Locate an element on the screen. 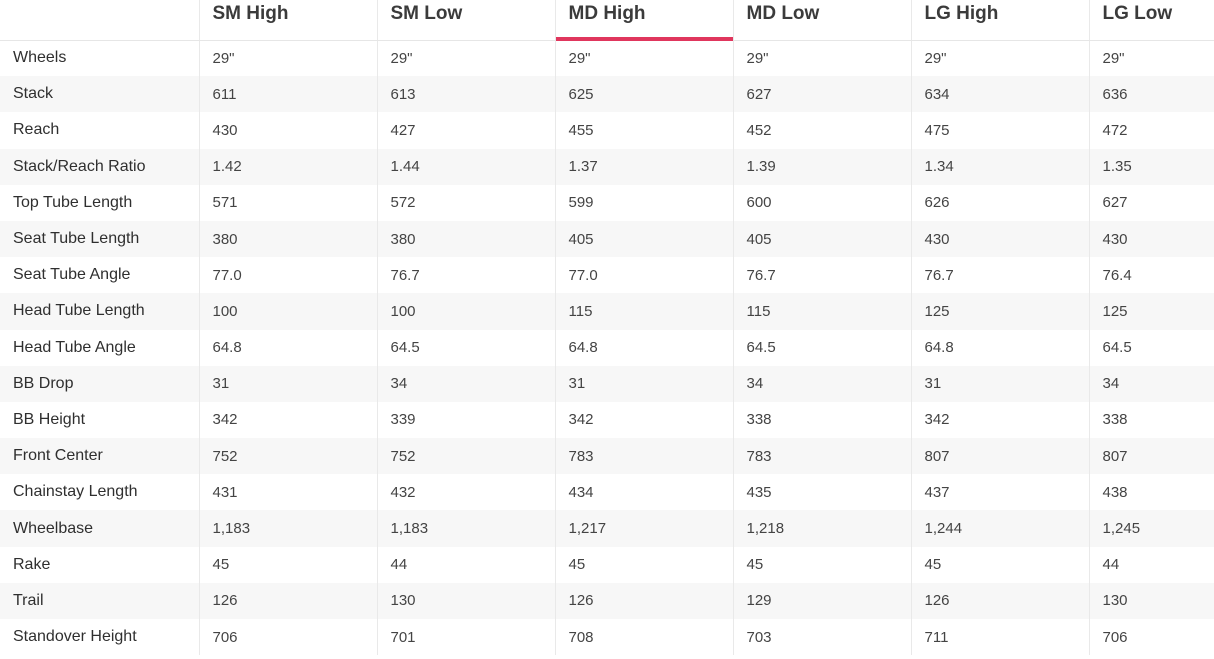 This screenshot has height=659, width=1214. table-cell: 571 is located at coordinates (287, 202).